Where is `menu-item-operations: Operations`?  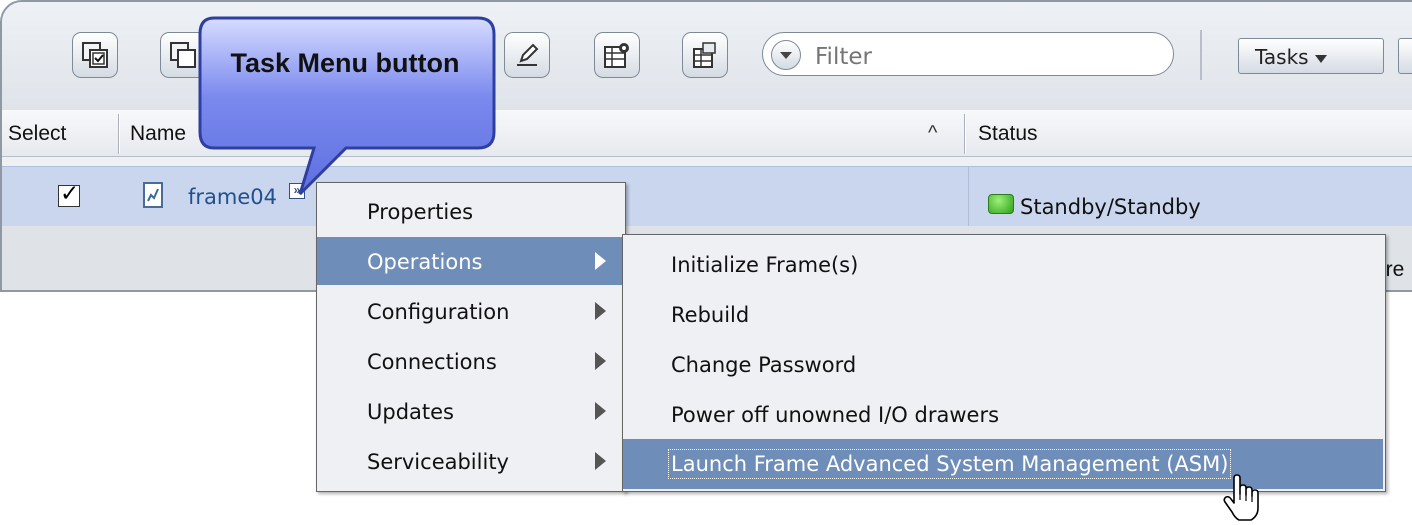
menu-item-operations: Operations is located at coordinates (471, 261).